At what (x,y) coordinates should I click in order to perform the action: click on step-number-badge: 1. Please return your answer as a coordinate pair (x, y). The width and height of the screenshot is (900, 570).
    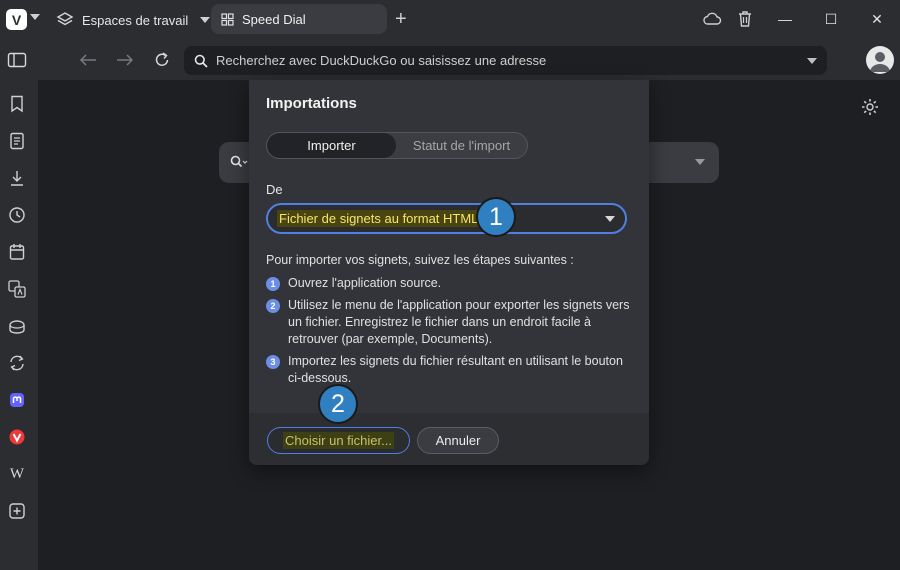
    Looking at the image, I should click on (273, 284).